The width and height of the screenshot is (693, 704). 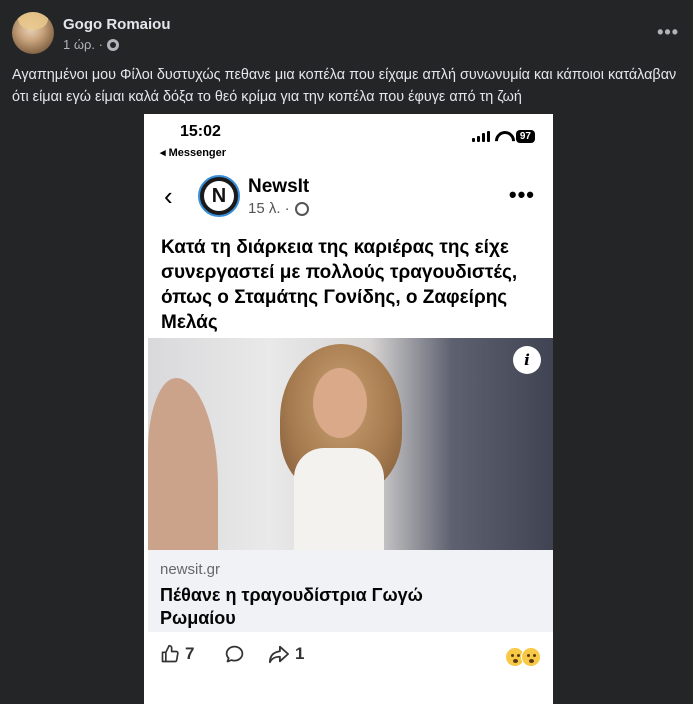 I want to click on page-name: NewsIt, so click(x=279, y=186).